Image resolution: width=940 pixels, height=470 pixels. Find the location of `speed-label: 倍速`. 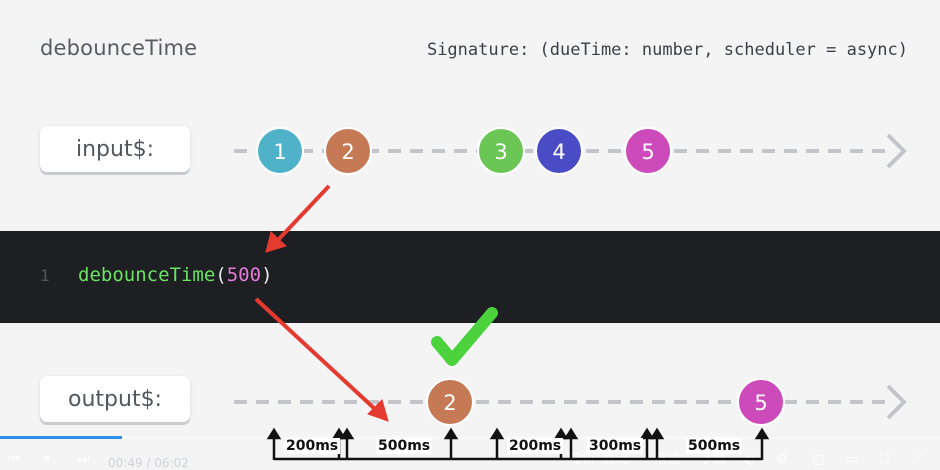

speed-label: 倍速 is located at coordinates (667, 459).